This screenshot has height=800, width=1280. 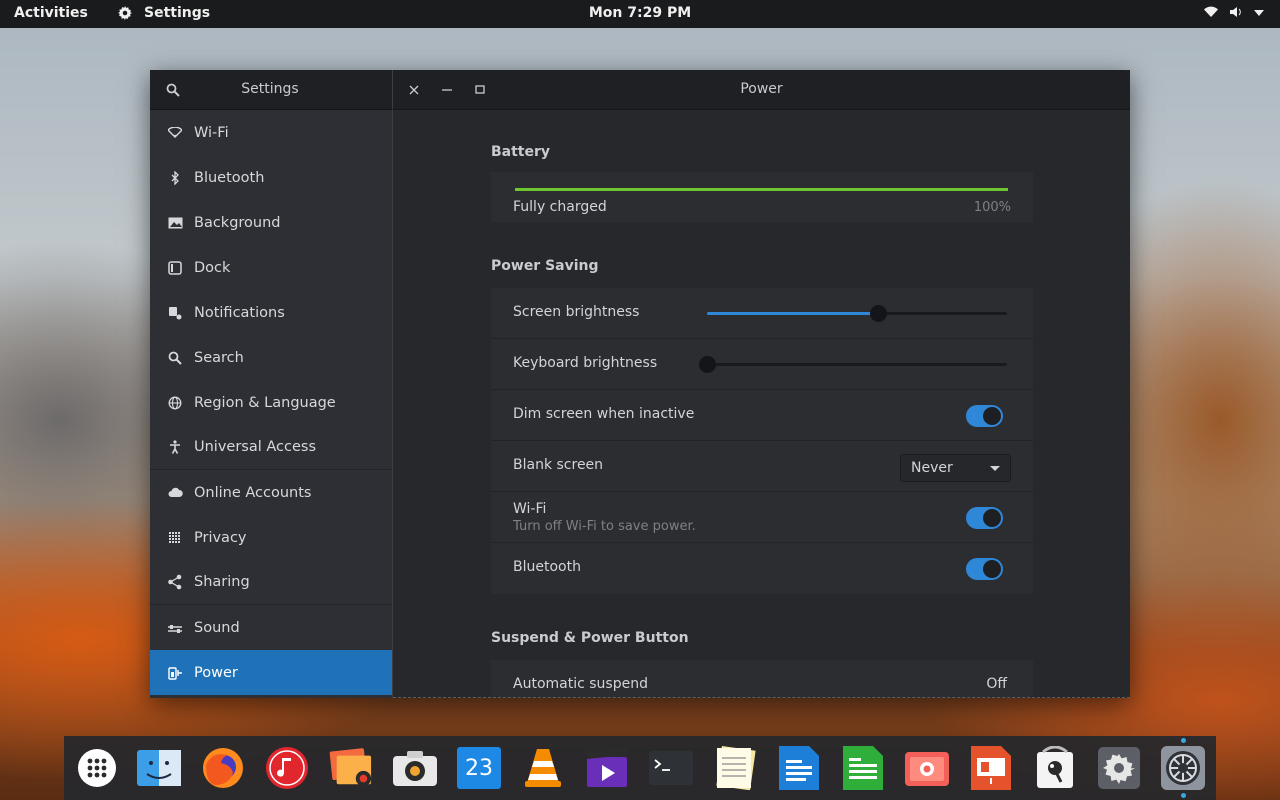 What do you see at coordinates (175, 493) in the screenshot?
I see `cloud-icon` at bounding box center [175, 493].